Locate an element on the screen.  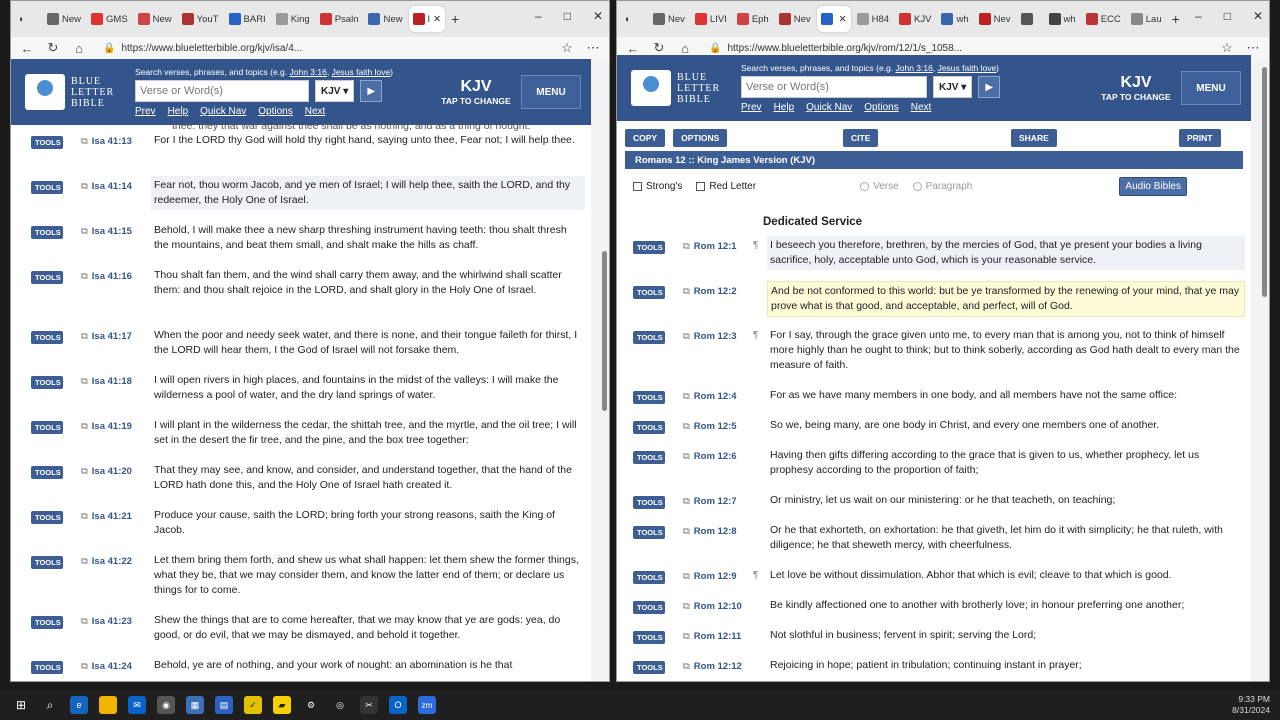
windows-start-icon: ⊞ is located at coordinates (21, 705).